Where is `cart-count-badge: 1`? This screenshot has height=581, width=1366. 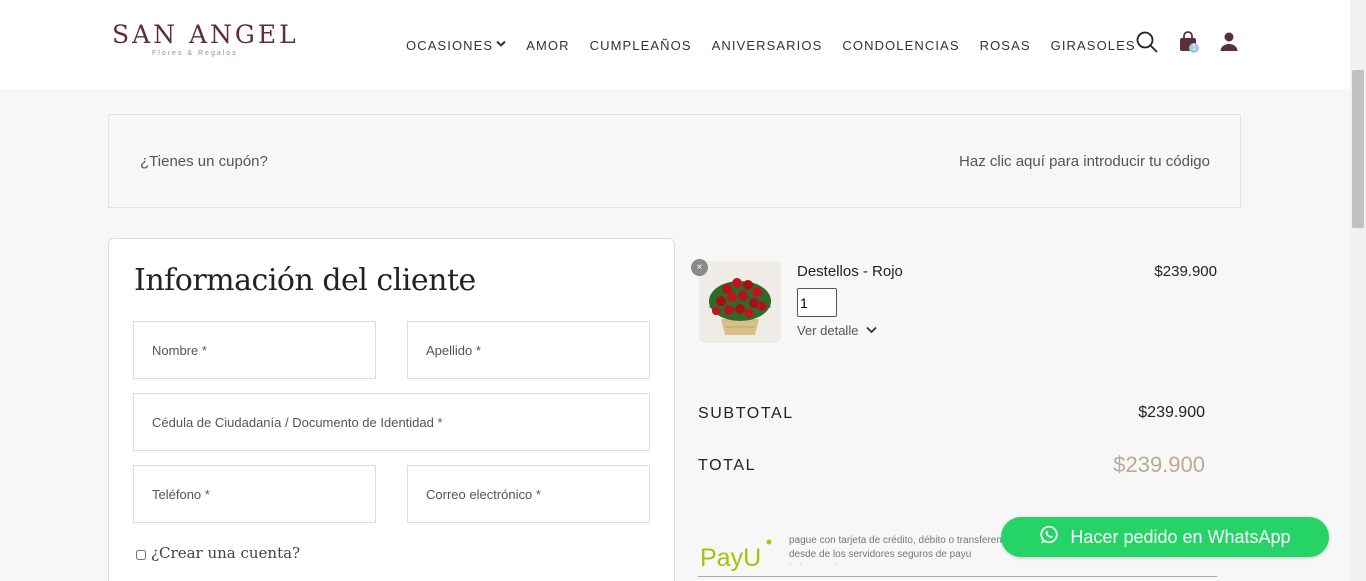
cart-count-badge: 1 is located at coordinates (1194, 48).